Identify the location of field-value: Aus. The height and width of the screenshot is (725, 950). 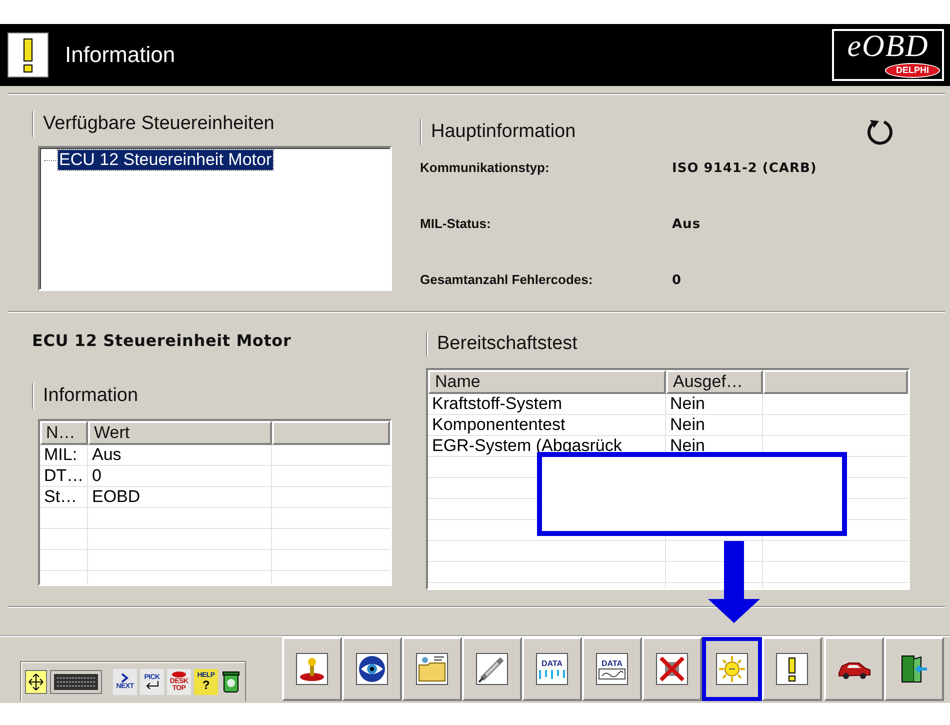
(686, 224).